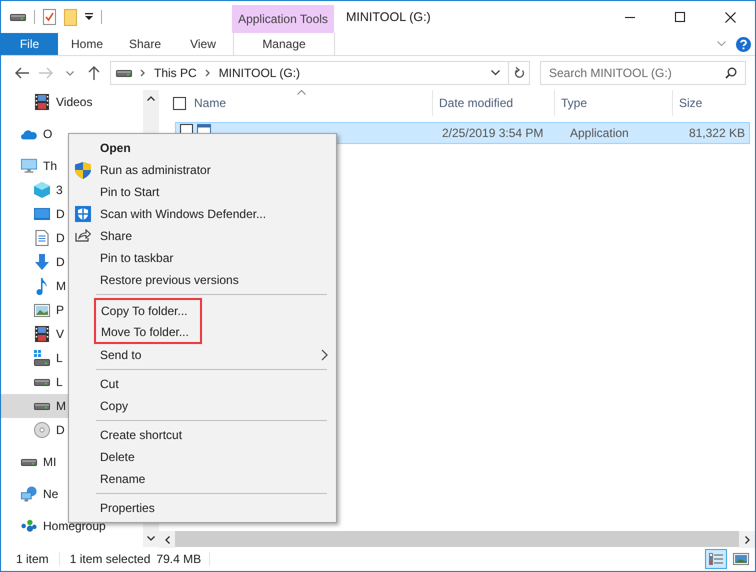 The height and width of the screenshot is (572, 756). I want to click on selection-count: 1 item selected, so click(109, 559).